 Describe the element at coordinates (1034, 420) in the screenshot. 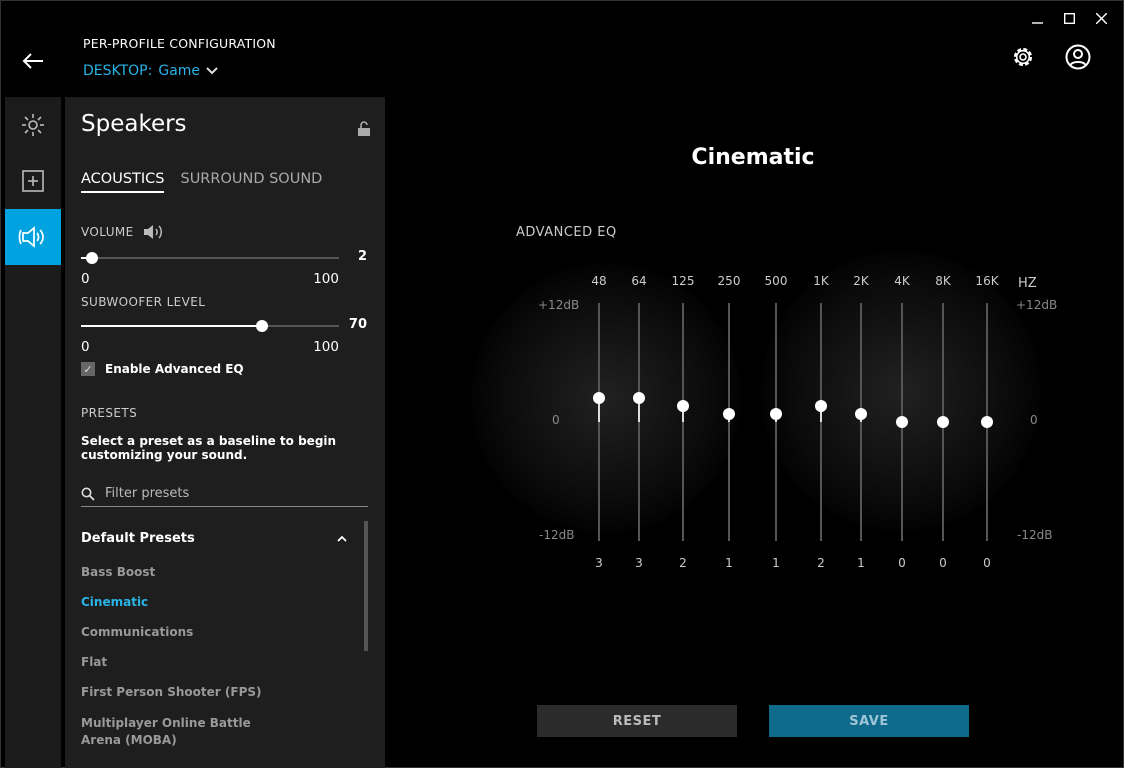

I see `db-mid-right: 0` at that location.